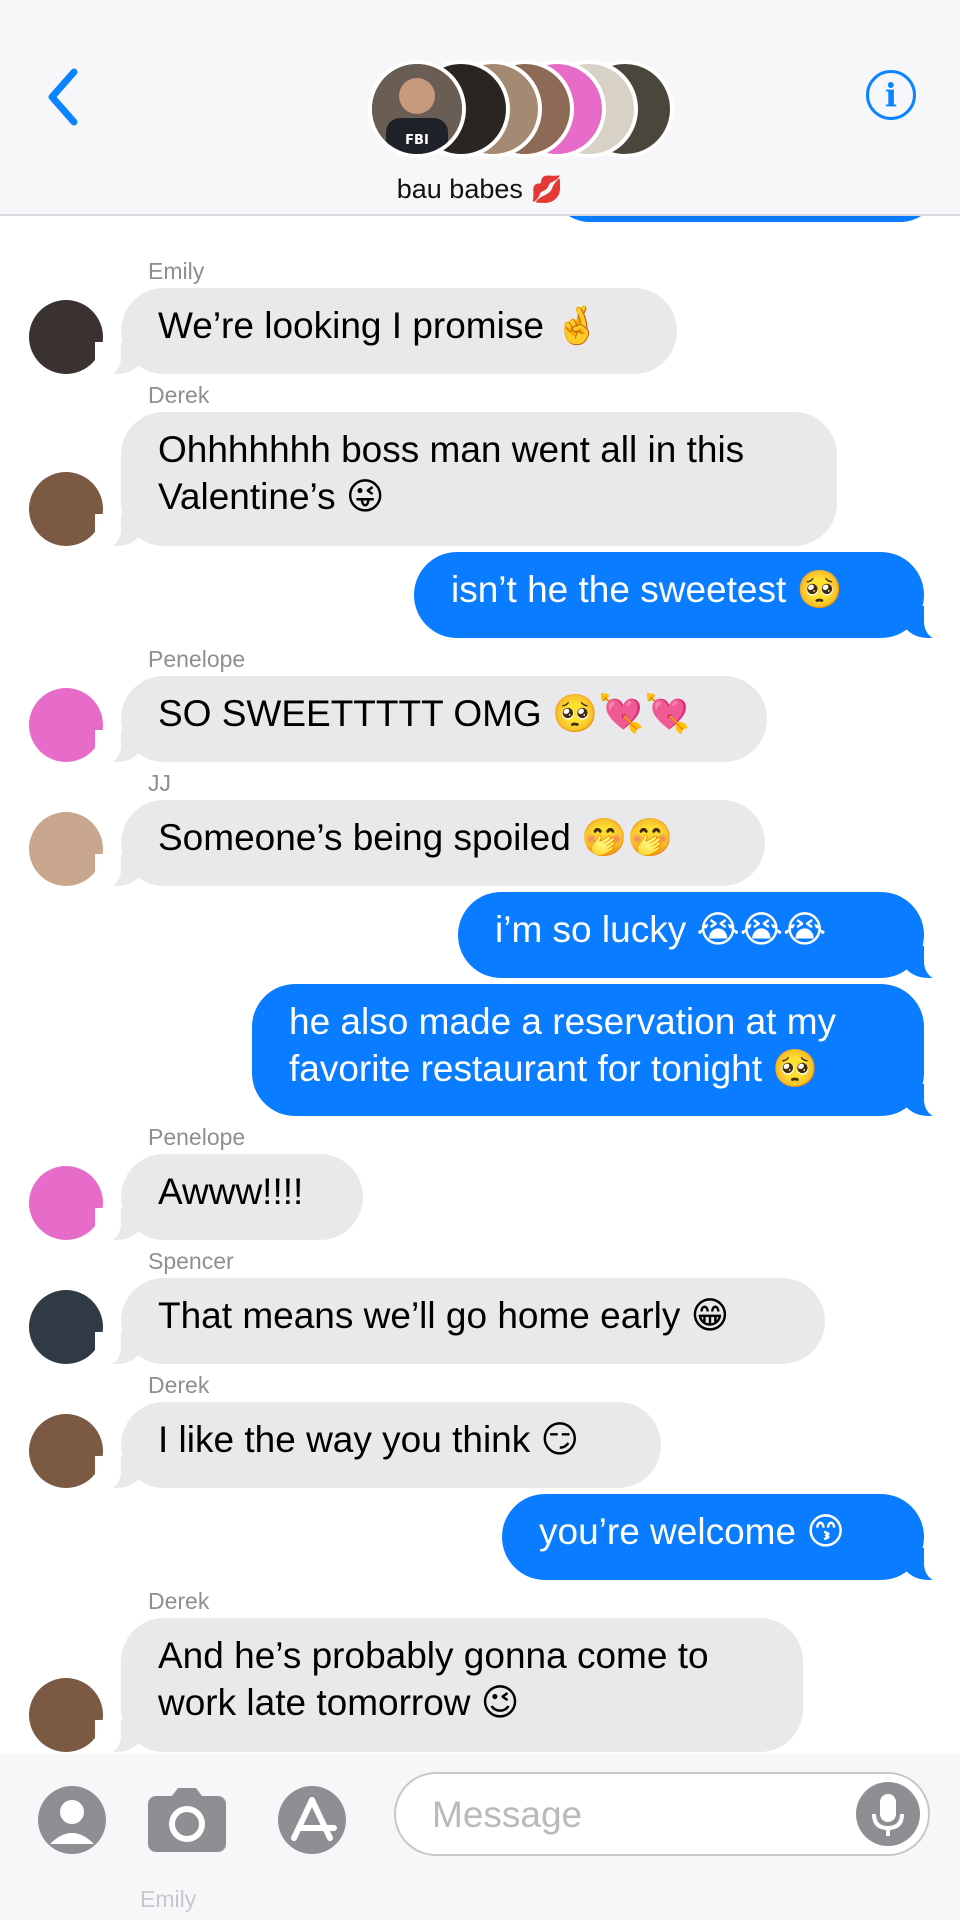 The width and height of the screenshot is (960, 1920). What do you see at coordinates (430, 844) in the screenshot?
I see `incoming-message: Someone’s being spoiled 🤭🤭` at bounding box center [430, 844].